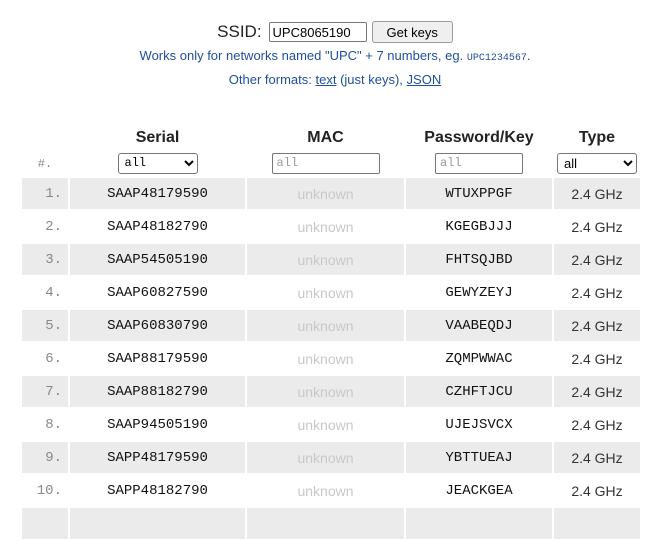 This screenshot has width=670, height=541. What do you see at coordinates (479, 391) in the screenshot?
I see `password-cell: CZHFTJCU` at bounding box center [479, 391].